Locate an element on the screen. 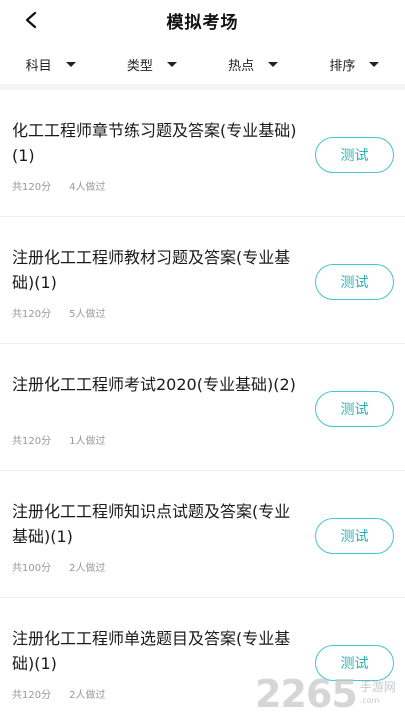 The height and width of the screenshot is (720, 405). exam-title: 注册化工工程师教材习题及答案(专业基础)(1) is located at coordinates (151, 270).